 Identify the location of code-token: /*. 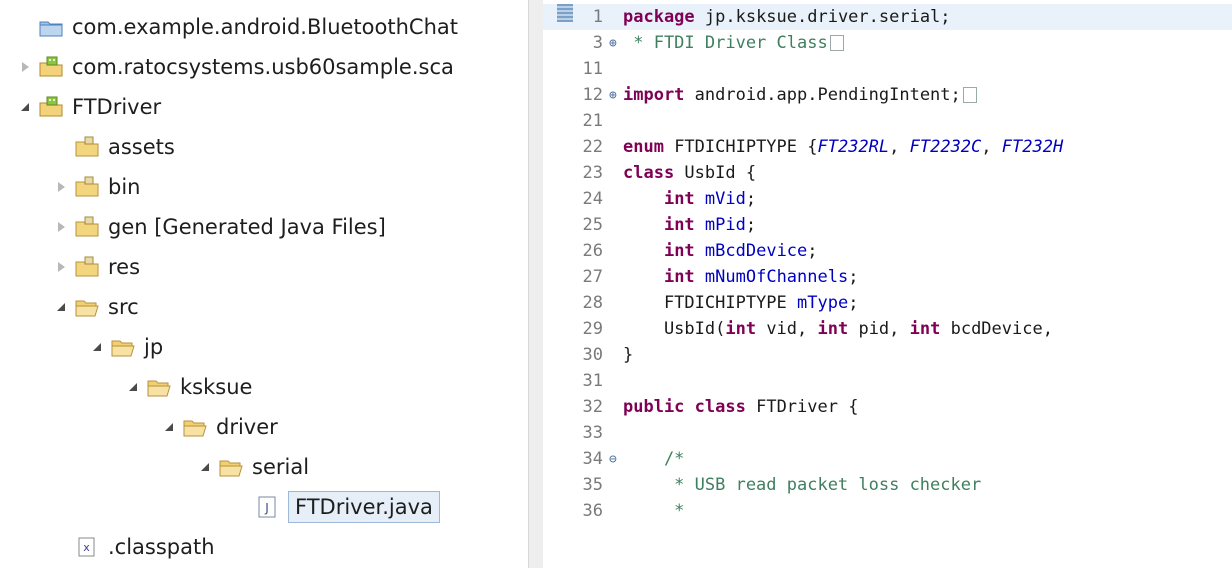
(654, 459).